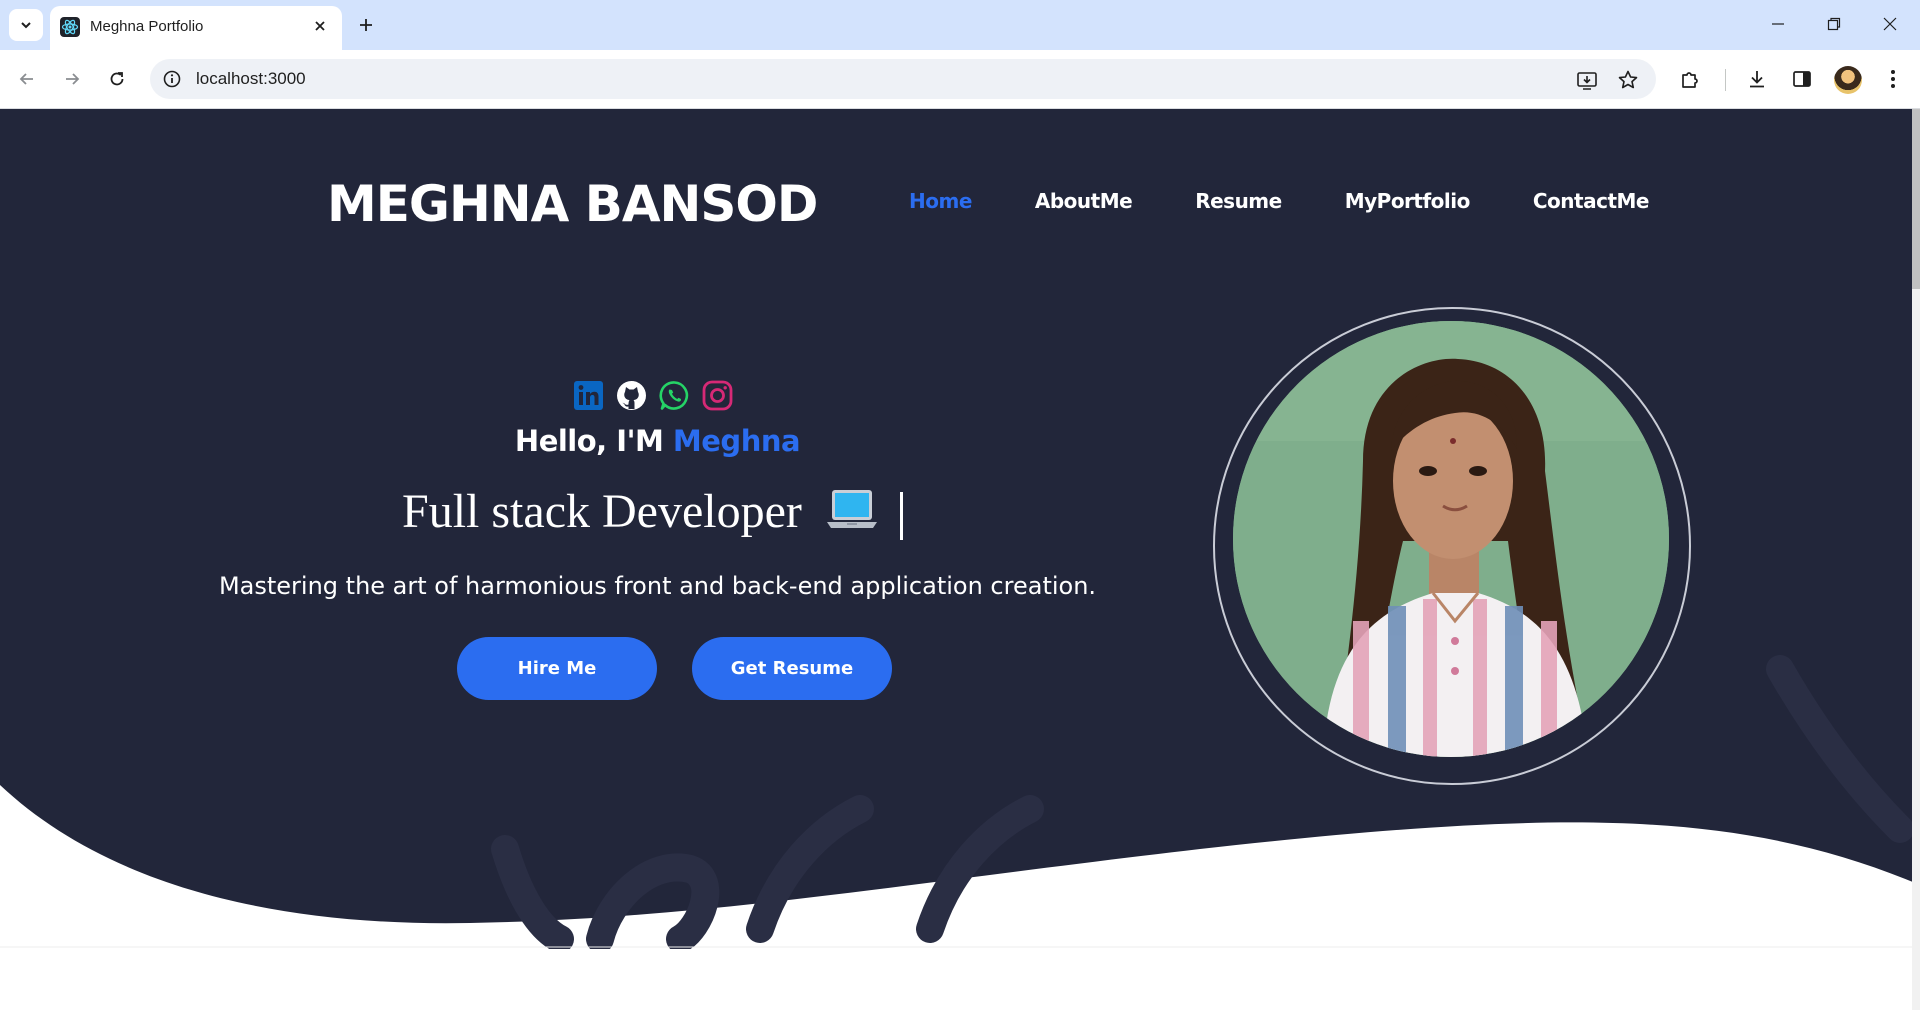 Image resolution: width=1920 pixels, height=1010 pixels. What do you see at coordinates (1084, 201) in the screenshot?
I see `nav-item-aboutme: AboutMe` at bounding box center [1084, 201].